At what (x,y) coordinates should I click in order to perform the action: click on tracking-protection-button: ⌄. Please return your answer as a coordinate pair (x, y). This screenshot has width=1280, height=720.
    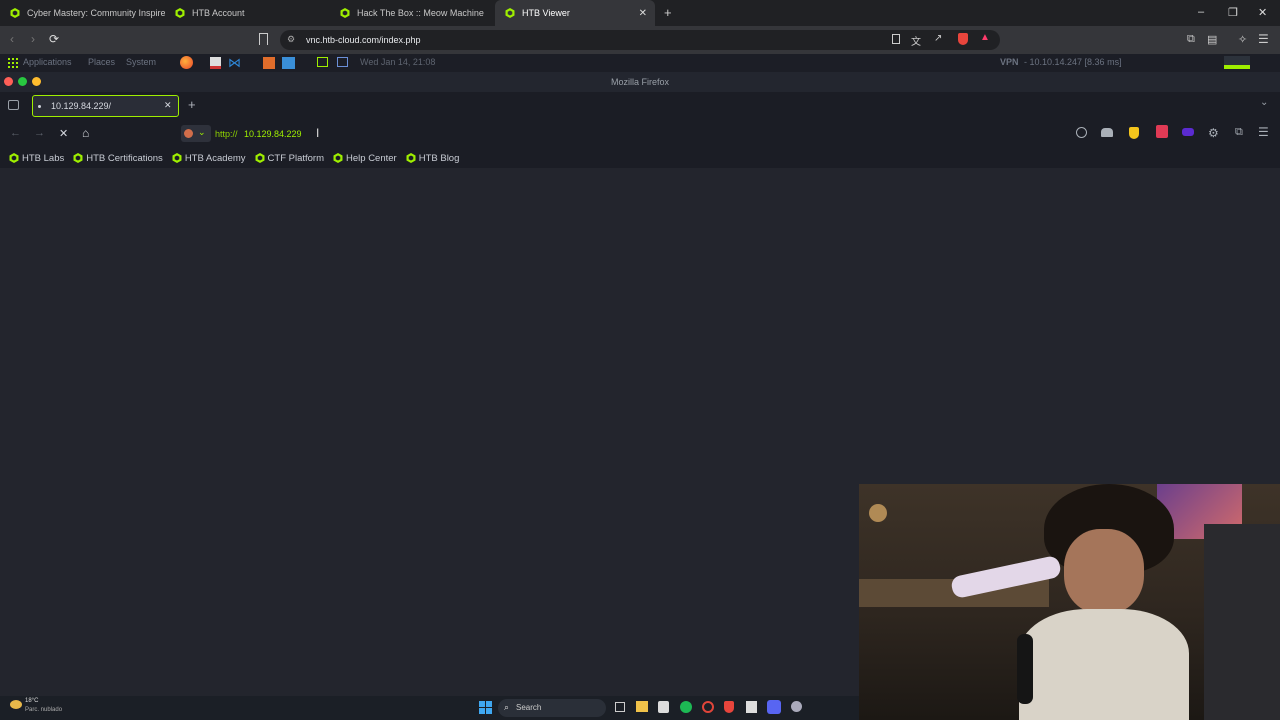
    Looking at the image, I should click on (196, 133).